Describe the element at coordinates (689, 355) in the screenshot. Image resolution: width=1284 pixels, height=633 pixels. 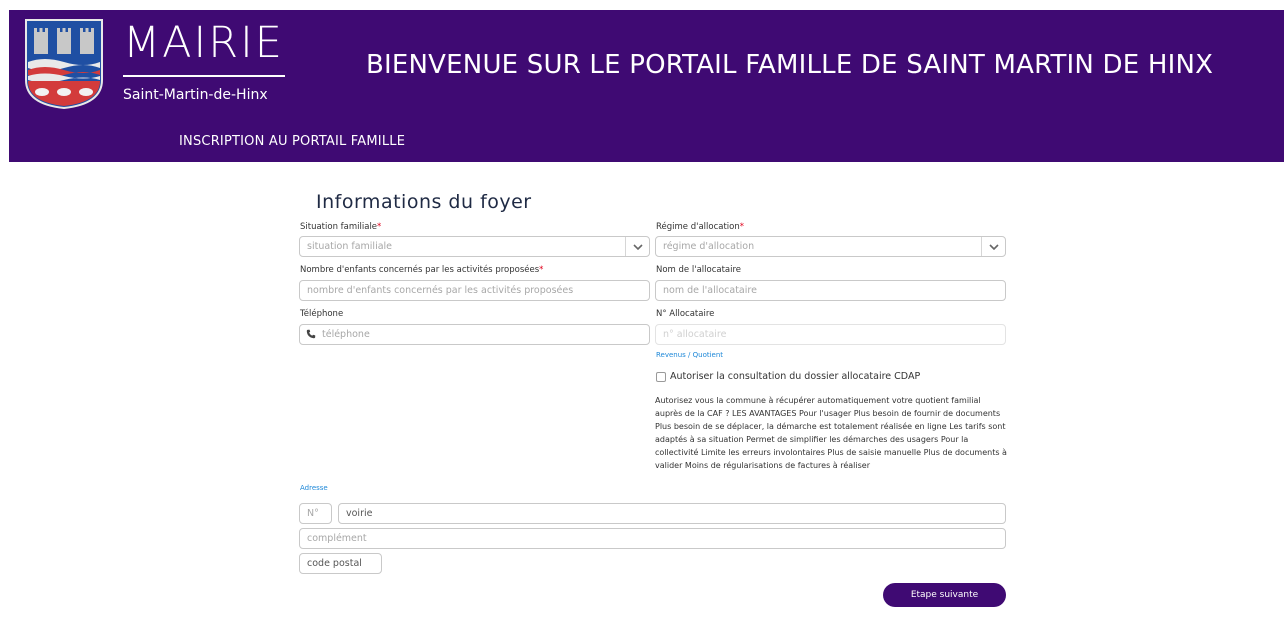
I see `revenus-quotient-link: Revenus / Quotient` at that location.